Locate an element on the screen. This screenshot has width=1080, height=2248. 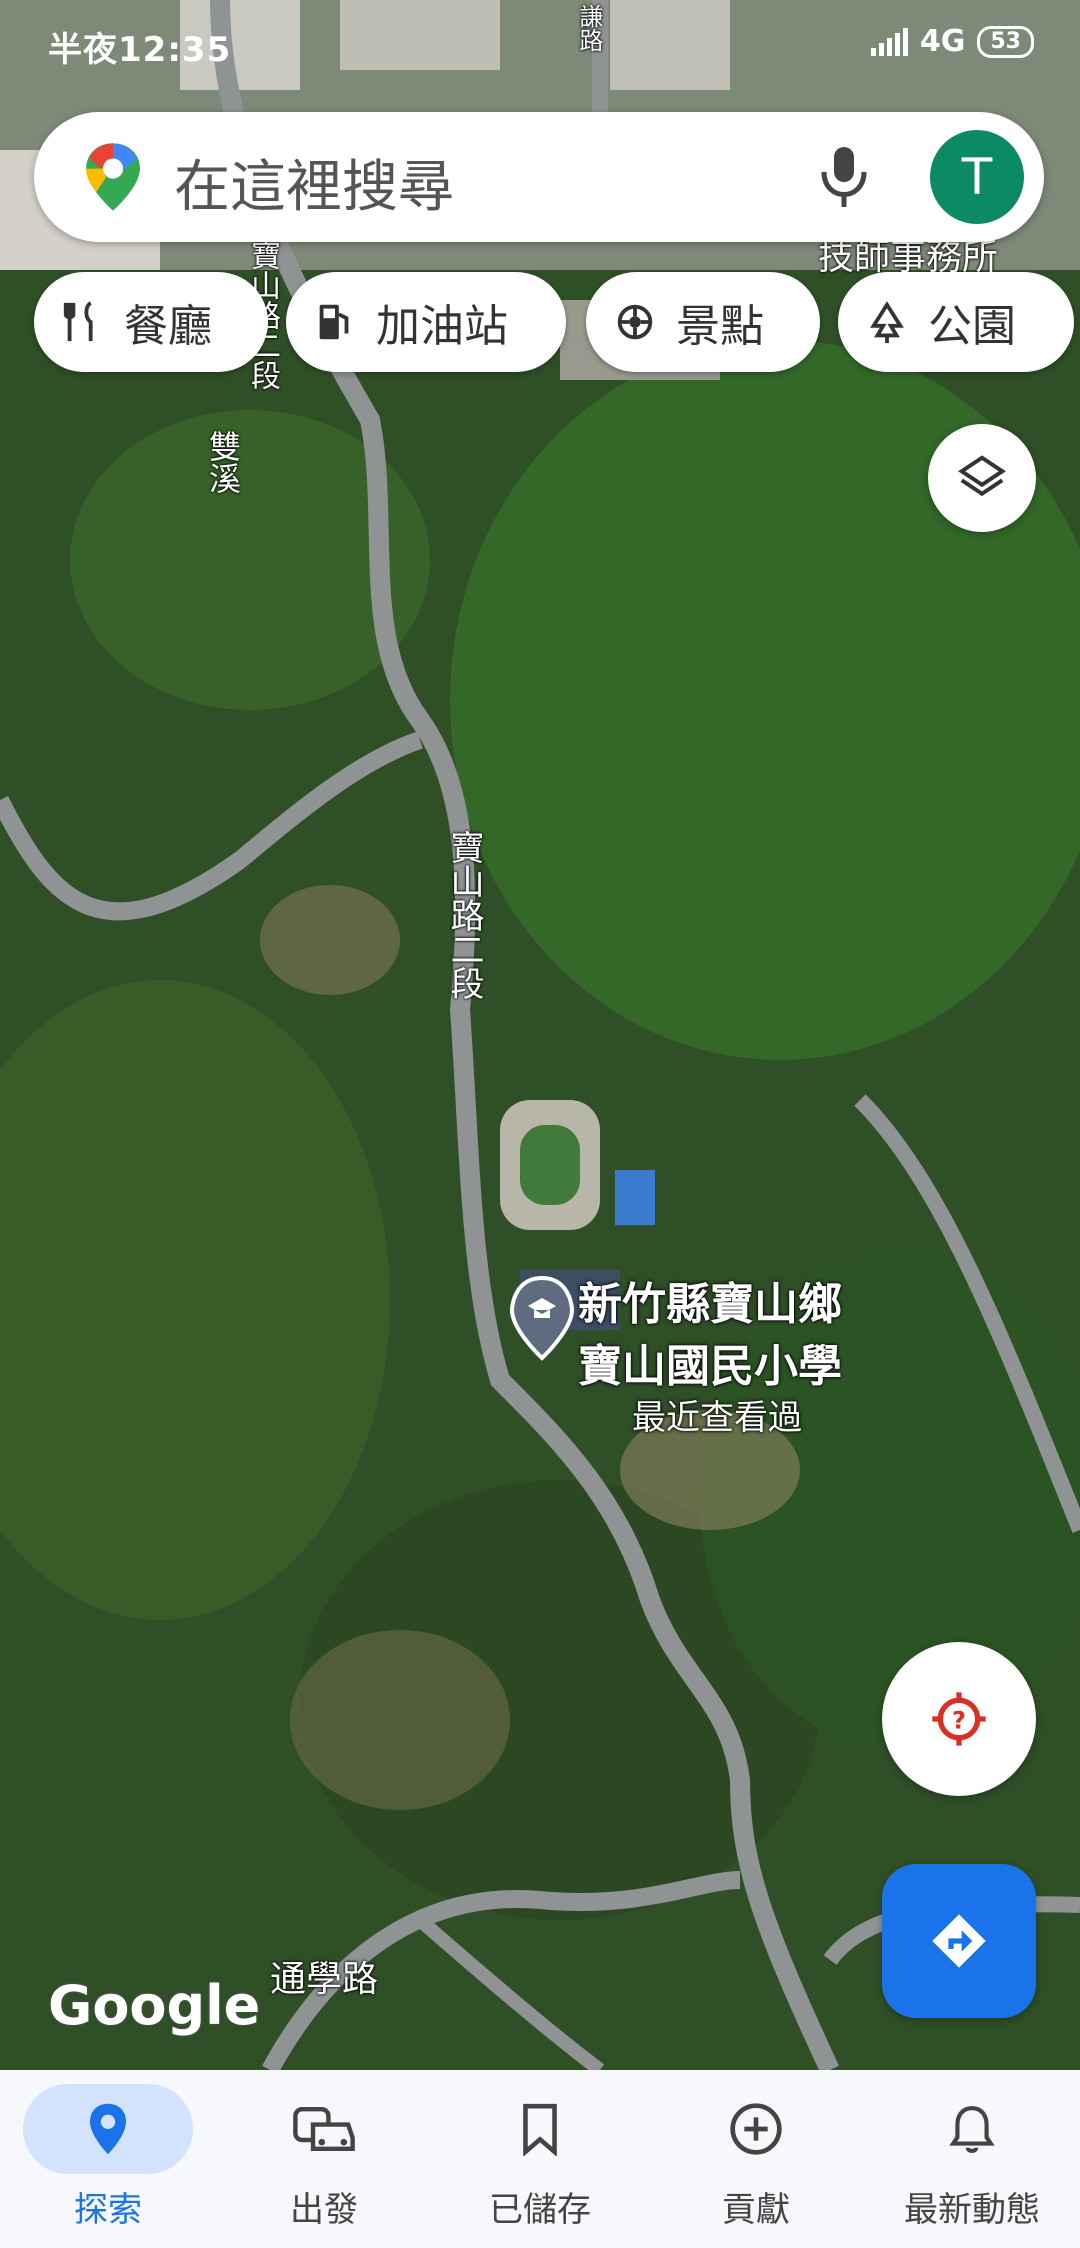
chip-label: 餐廳 is located at coordinates (168, 326).